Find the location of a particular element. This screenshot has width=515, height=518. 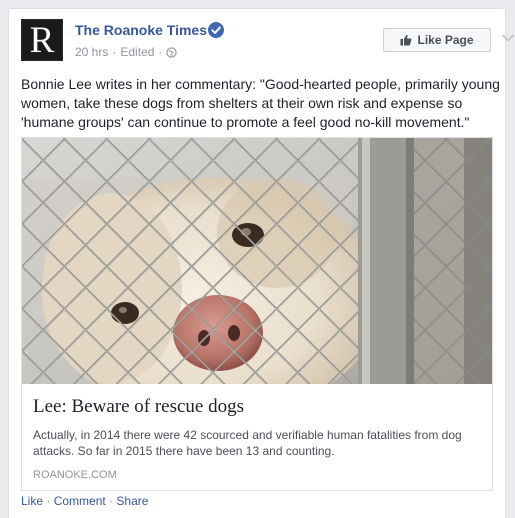

like-action: Like is located at coordinates (32, 501).